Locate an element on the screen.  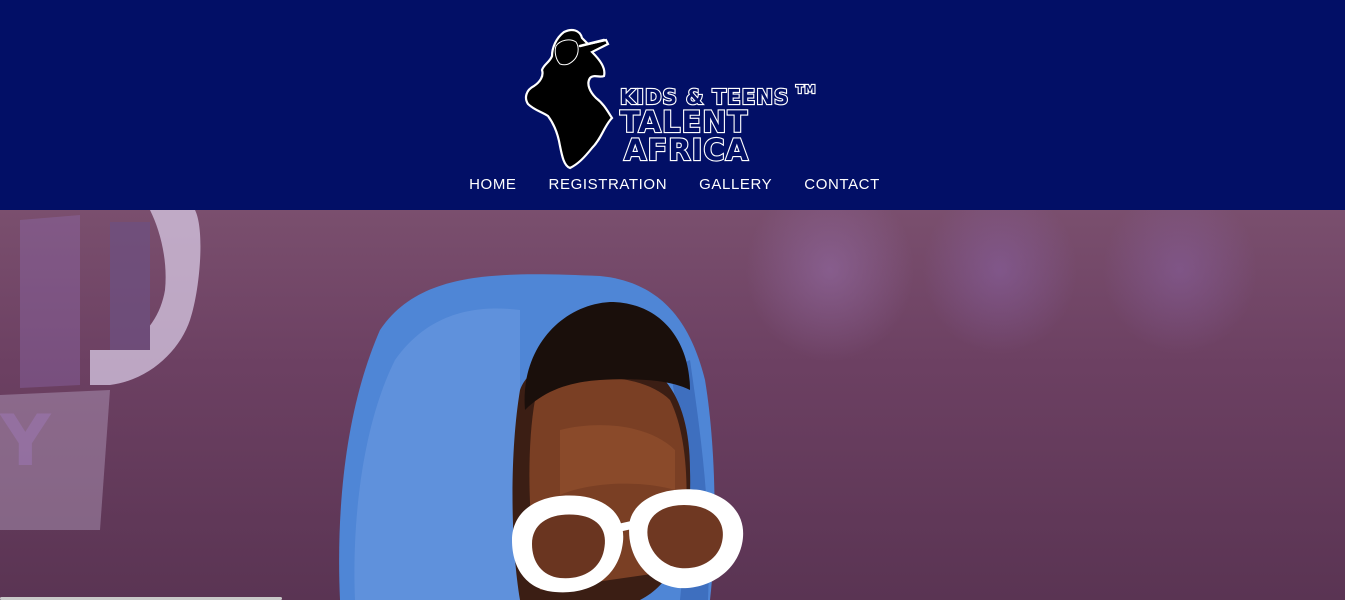
africa-singer-icon is located at coordinates (569, 99).